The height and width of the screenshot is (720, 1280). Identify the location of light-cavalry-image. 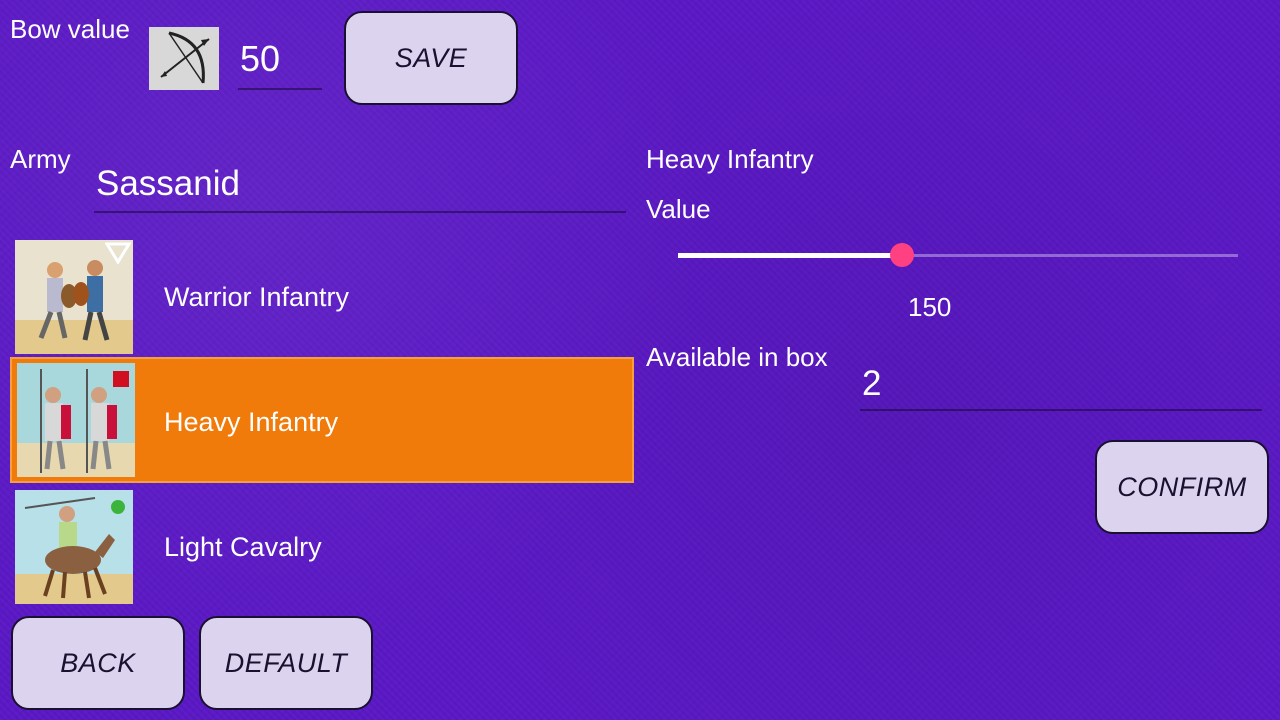
(74, 547).